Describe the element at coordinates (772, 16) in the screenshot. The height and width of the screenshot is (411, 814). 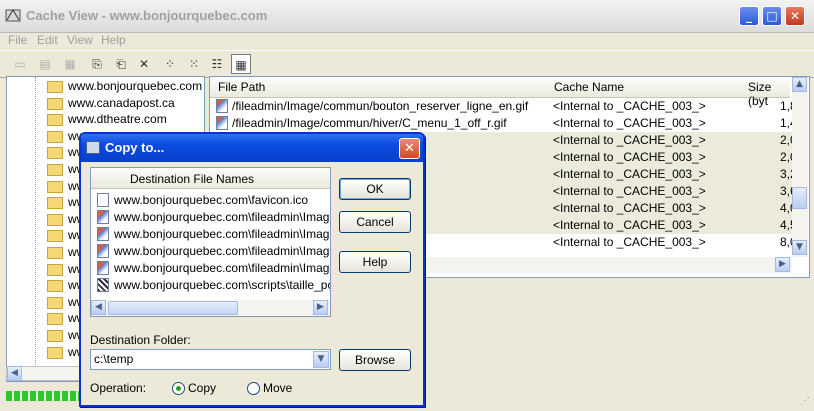
I see `maximize-button: □` at that location.